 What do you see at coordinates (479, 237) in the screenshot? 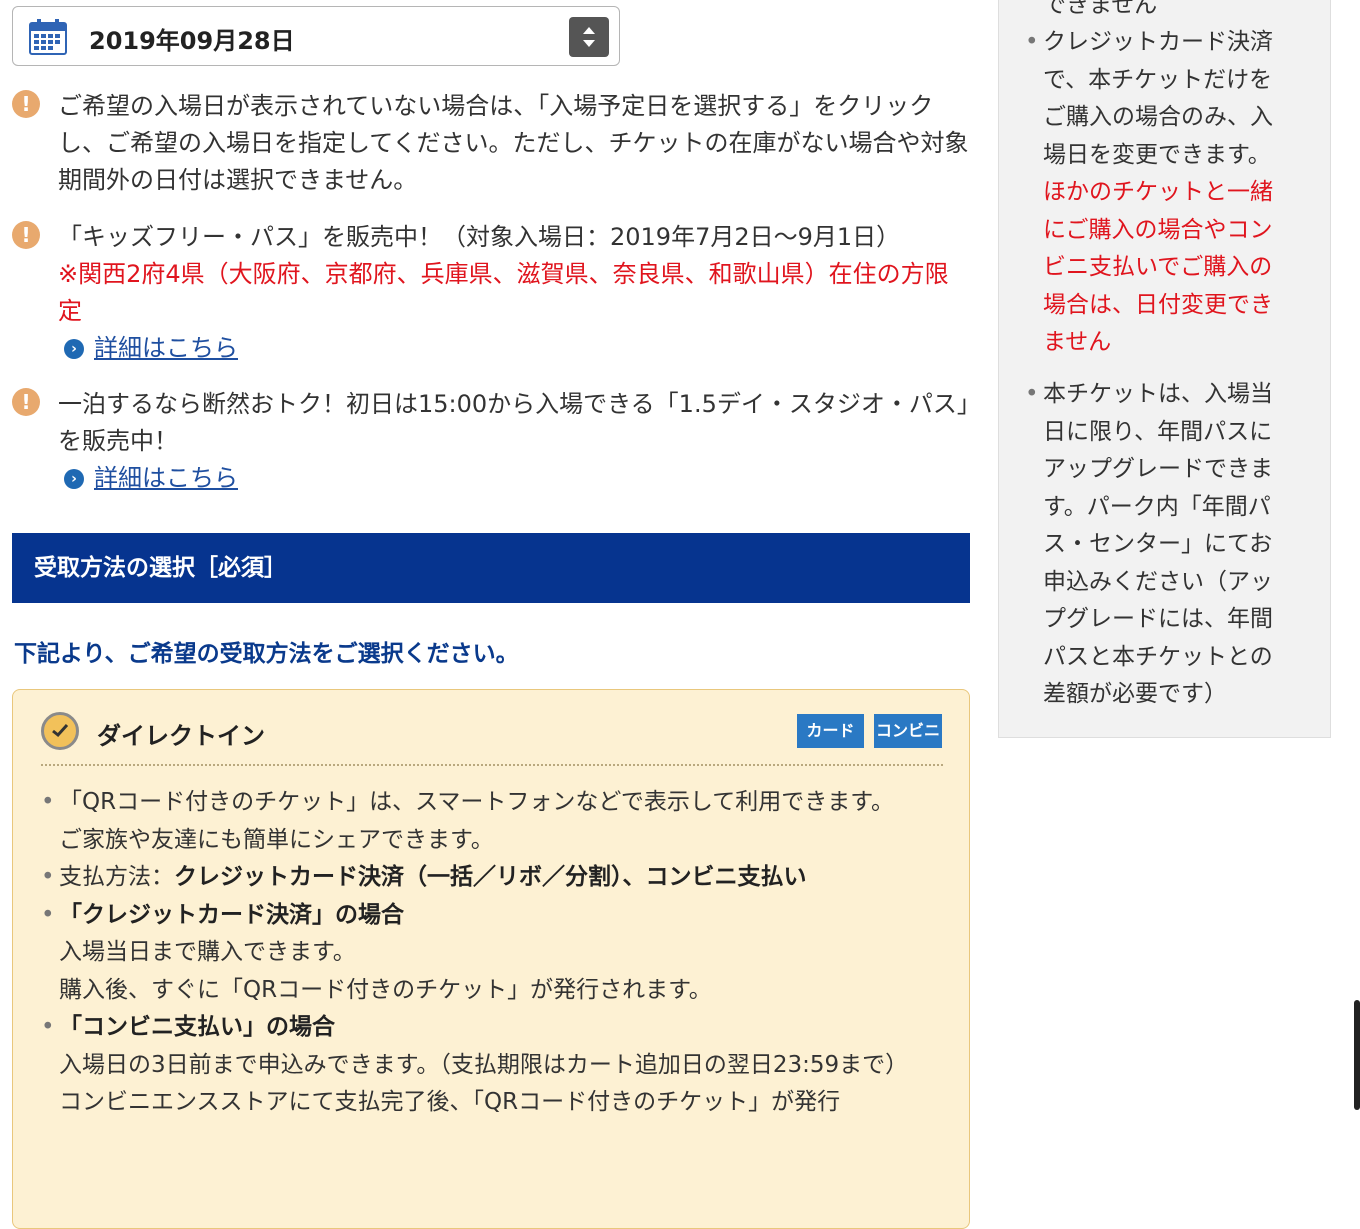
I see `notice-text: 「キッズフリー・パス」を販売中！（対象入場日：2019年7月2日〜9月1日）` at bounding box center [479, 237].